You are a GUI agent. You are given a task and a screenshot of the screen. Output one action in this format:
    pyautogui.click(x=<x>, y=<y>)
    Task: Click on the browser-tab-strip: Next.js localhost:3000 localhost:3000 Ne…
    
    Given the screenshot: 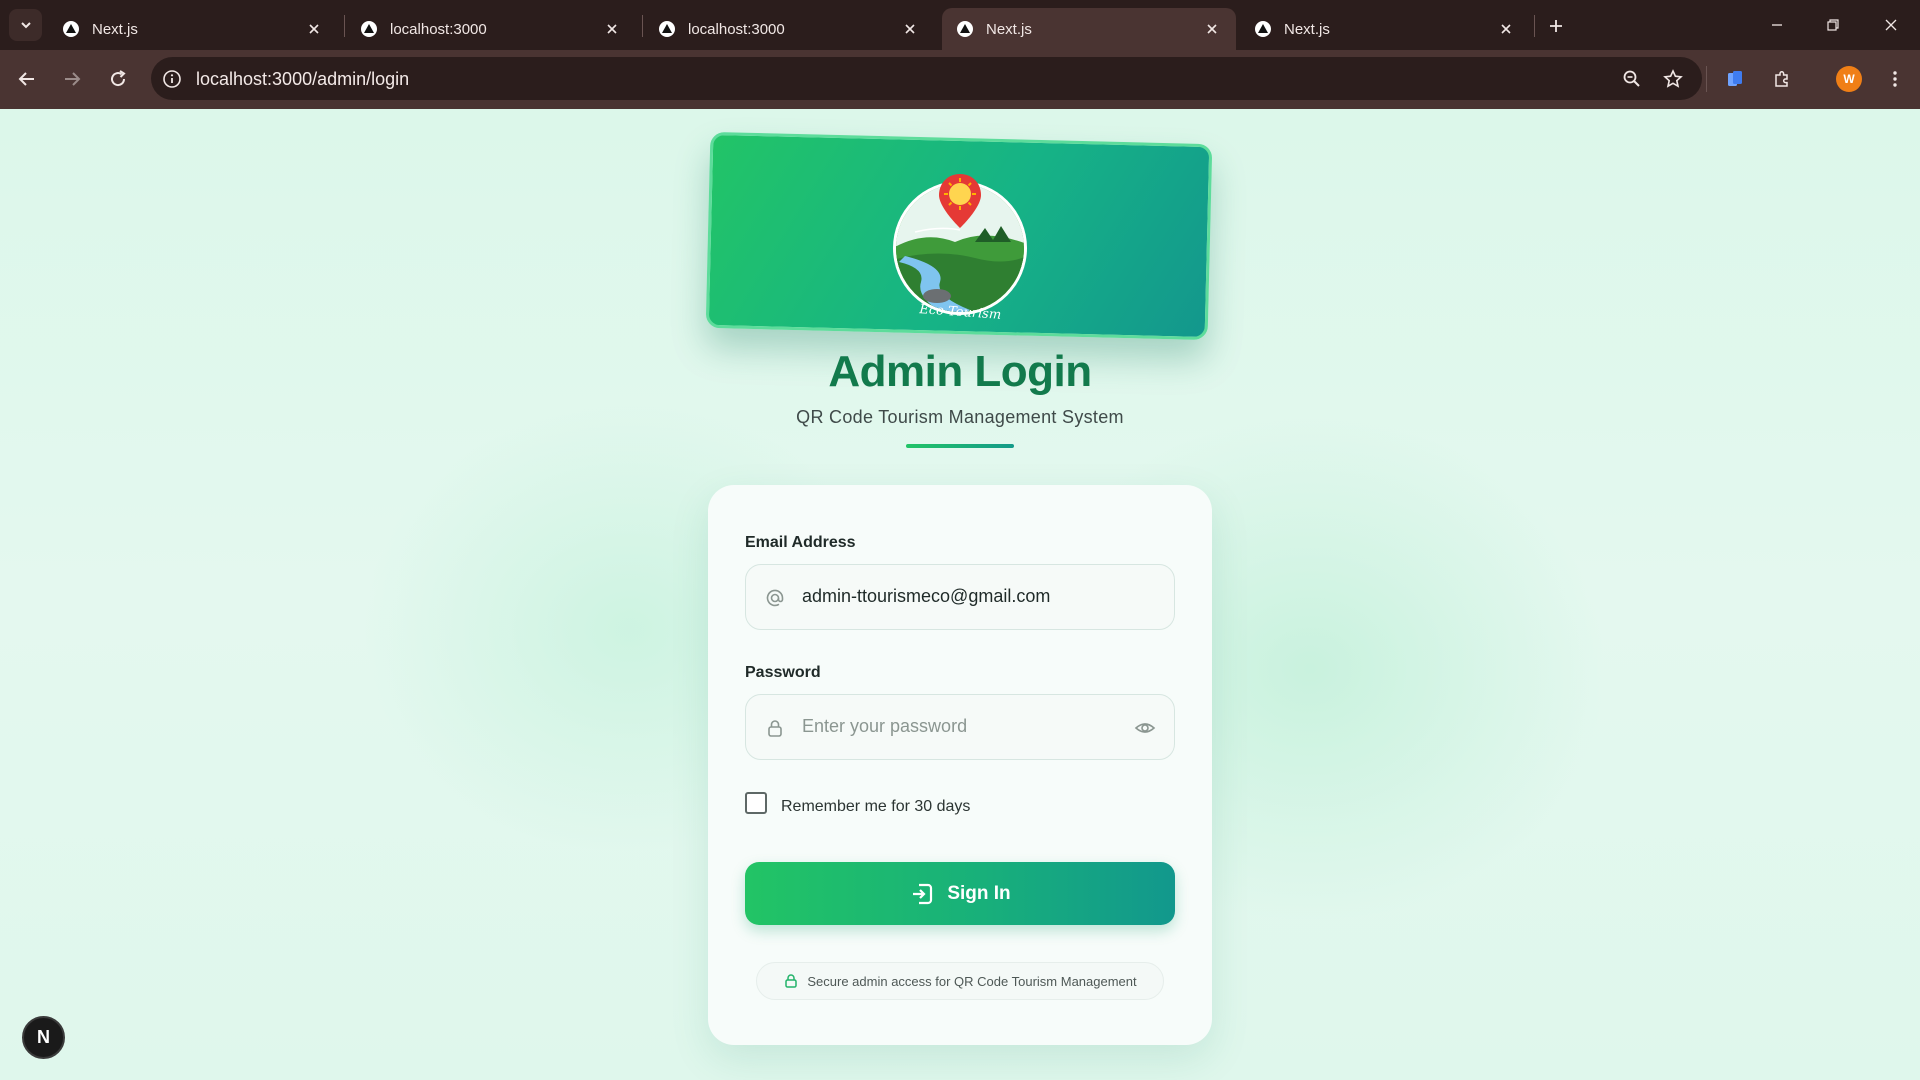 What is the action you would take?
    pyautogui.click(x=960, y=25)
    